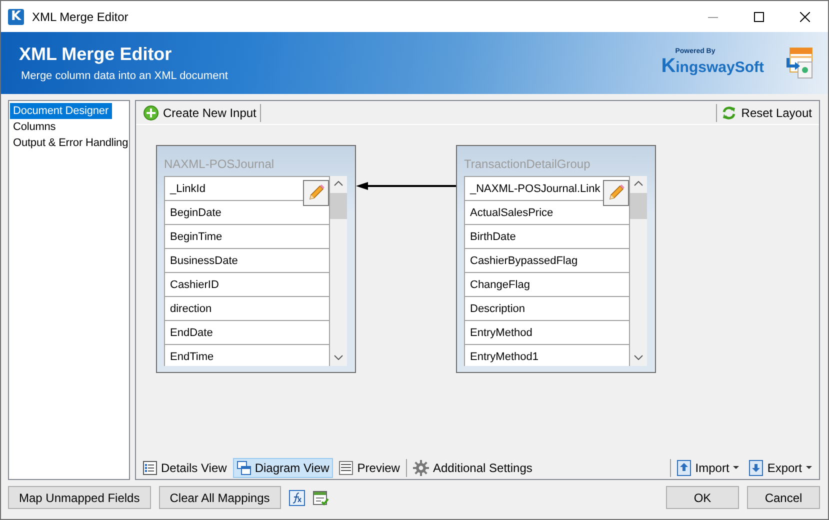 Image resolution: width=829 pixels, height=520 pixels. Describe the element at coordinates (547, 237) in the screenshot. I see `field-row: BirthDate` at that location.